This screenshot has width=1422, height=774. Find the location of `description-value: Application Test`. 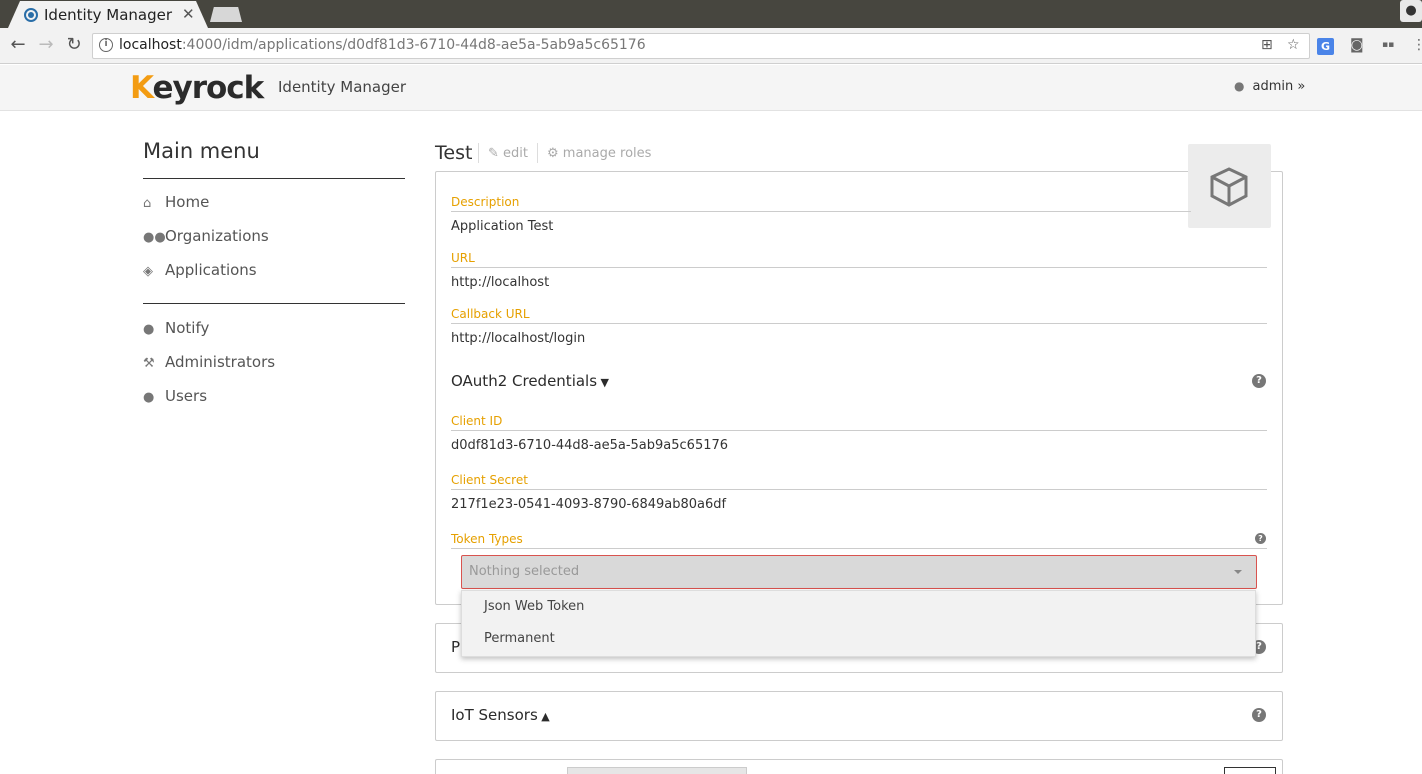

description-value: Application Test is located at coordinates (502, 226).